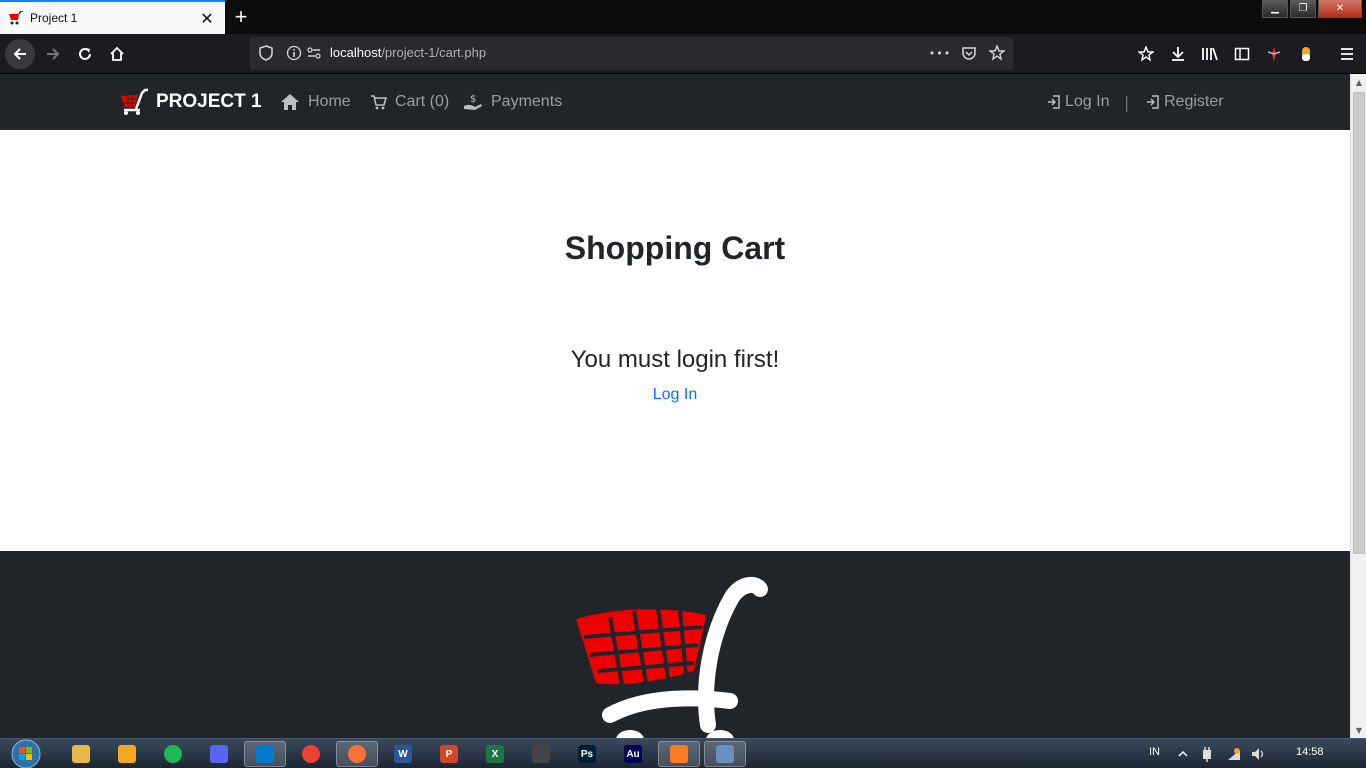 The width and height of the screenshot is (1366, 768). What do you see at coordinates (675, 359) in the screenshot?
I see `login-required-message: You must login first!` at bounding box center [675, 359].